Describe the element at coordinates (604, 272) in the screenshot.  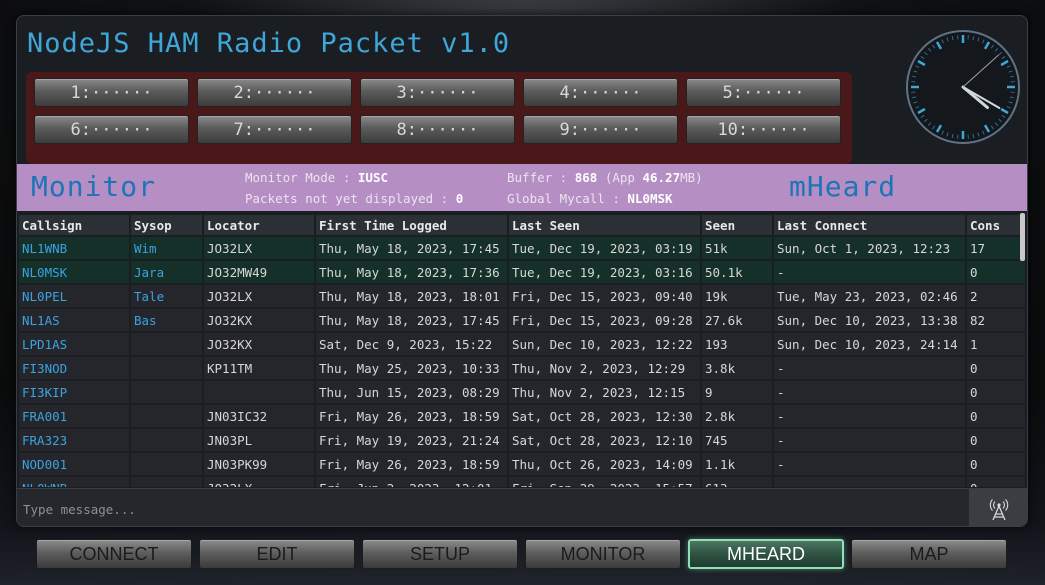
I see `table-cell-last: Tue, Dec 19, 2023, 03:16` at that location.